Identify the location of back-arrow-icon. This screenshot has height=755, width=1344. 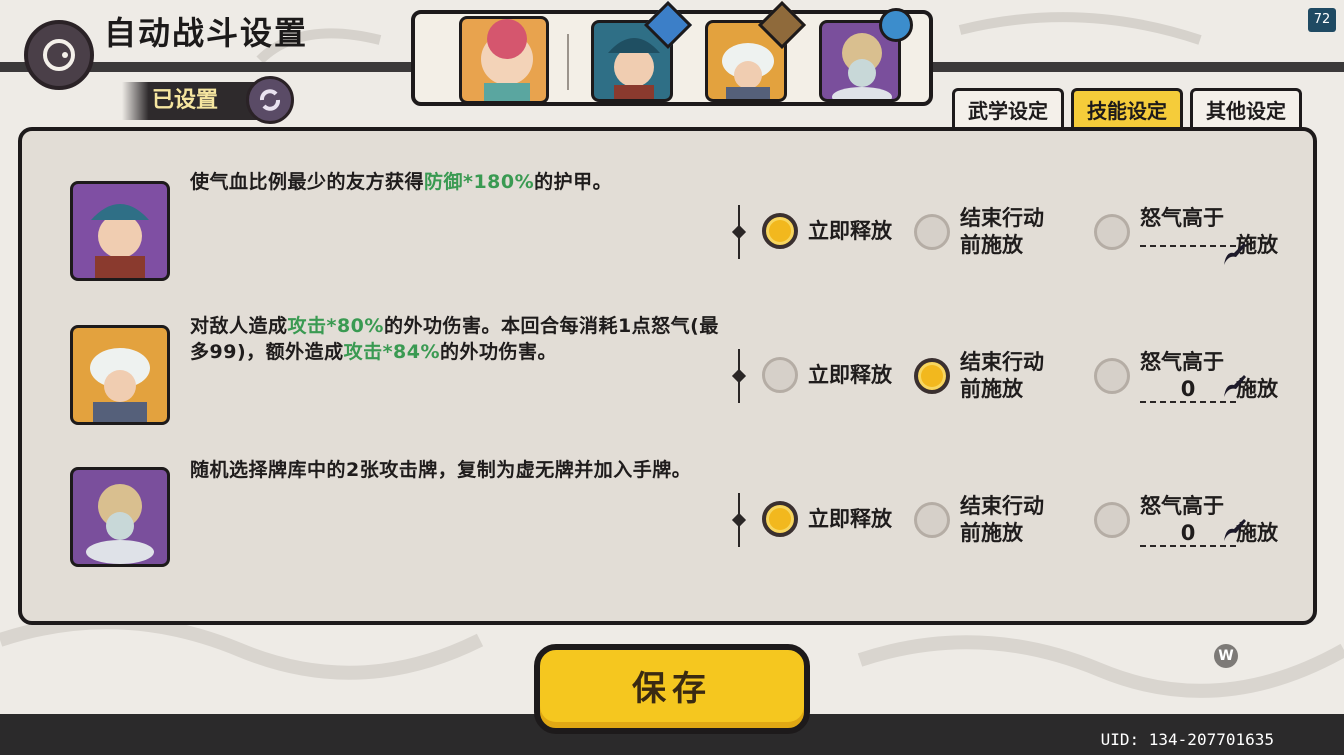
(59, 55).